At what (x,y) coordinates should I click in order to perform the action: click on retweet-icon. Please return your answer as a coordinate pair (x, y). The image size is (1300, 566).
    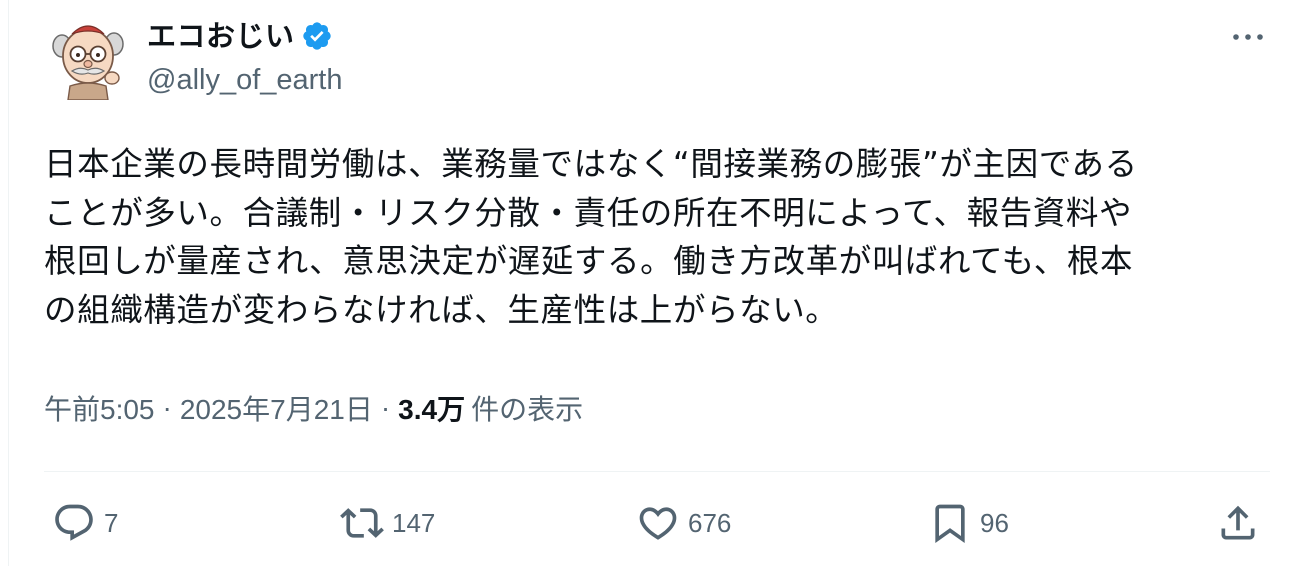
    Looking at the image, I should click on (362, 523).